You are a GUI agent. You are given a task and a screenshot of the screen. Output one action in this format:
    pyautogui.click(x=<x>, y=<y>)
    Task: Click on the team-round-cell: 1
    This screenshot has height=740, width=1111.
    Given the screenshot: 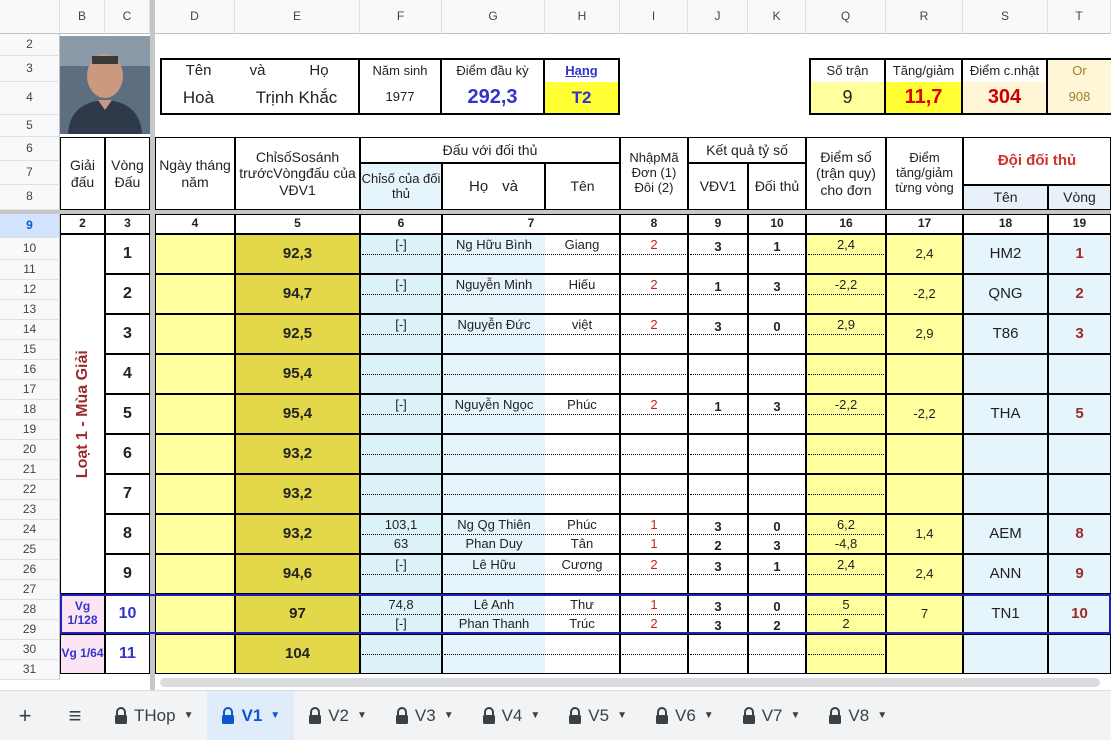 What is the action you would take?
    pyautogui.click(x=1079, y=254)
    